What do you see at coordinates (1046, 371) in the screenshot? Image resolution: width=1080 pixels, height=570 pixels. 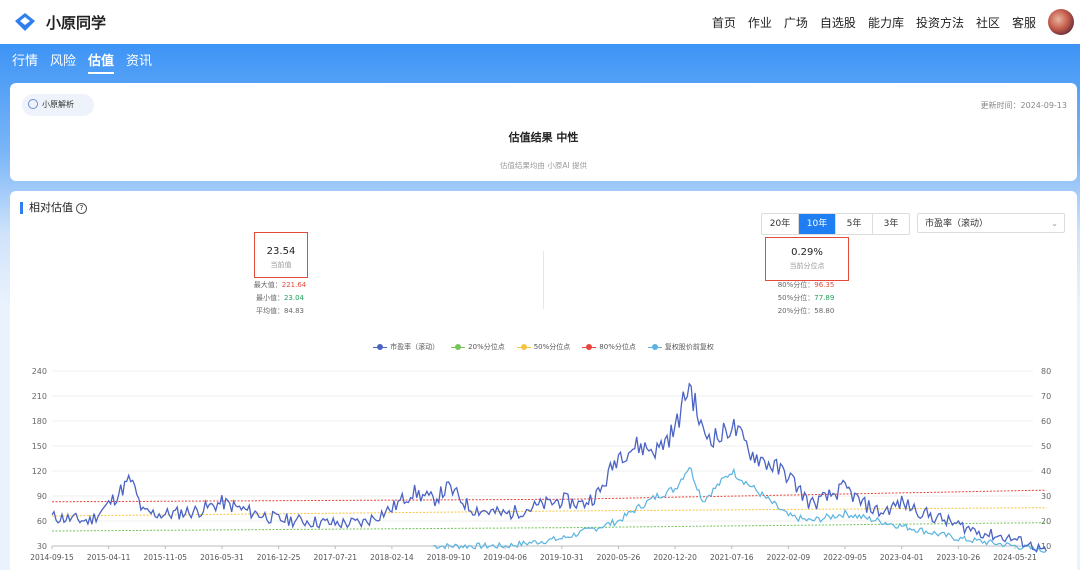 I see `y-right-tick-label: 80` at bounding box center [1046, 371].